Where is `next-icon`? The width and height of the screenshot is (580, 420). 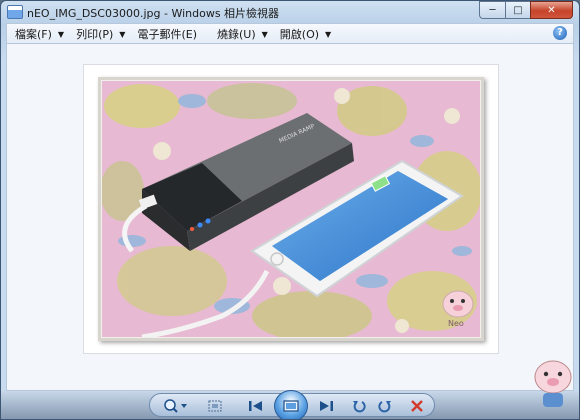 next-icon is located at coordinates (326, 406).